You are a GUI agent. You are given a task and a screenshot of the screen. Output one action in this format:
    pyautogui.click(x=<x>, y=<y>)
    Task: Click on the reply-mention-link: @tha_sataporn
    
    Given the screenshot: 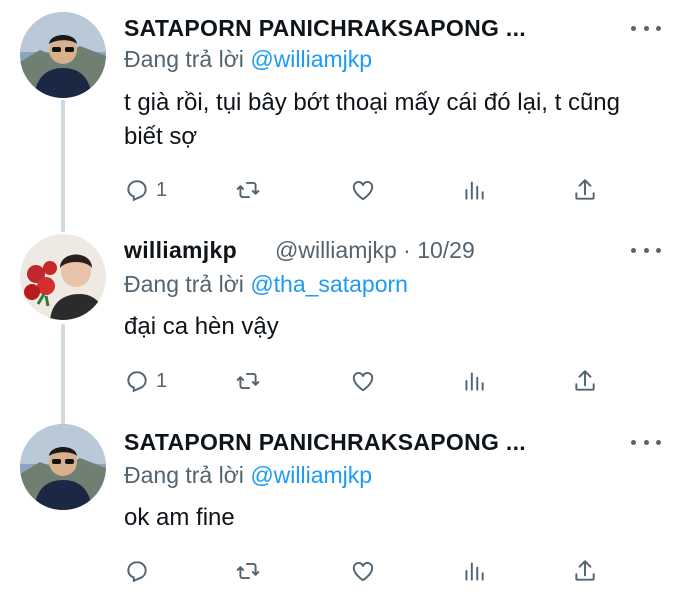 What is the action you would take?
    pyautogui.click(x=329, y=284)
    